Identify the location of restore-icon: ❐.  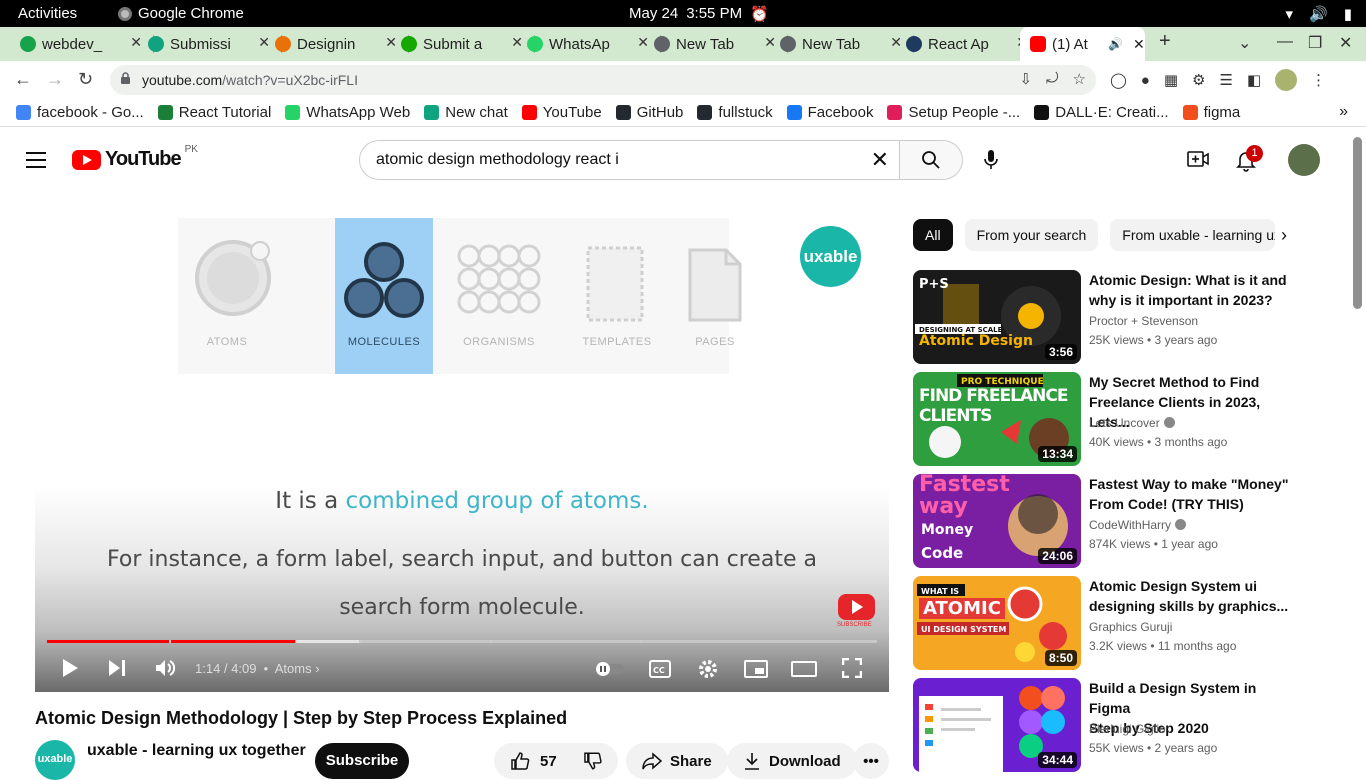
(1315, 43).